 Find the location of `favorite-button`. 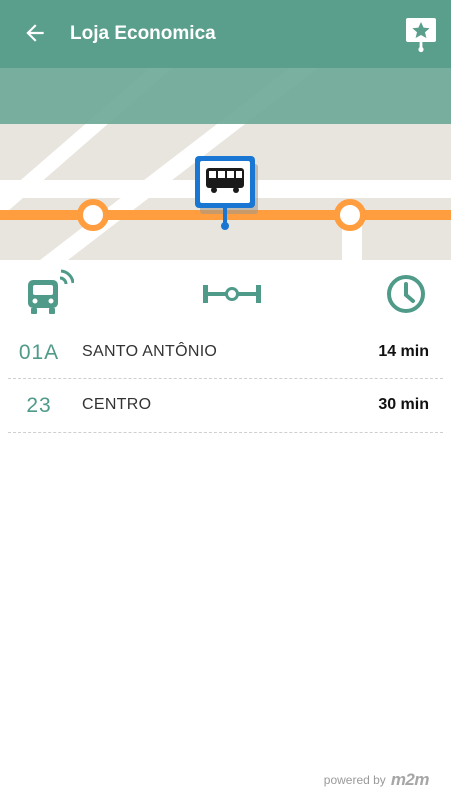

favorite-button is located at coordinates (421, 34).